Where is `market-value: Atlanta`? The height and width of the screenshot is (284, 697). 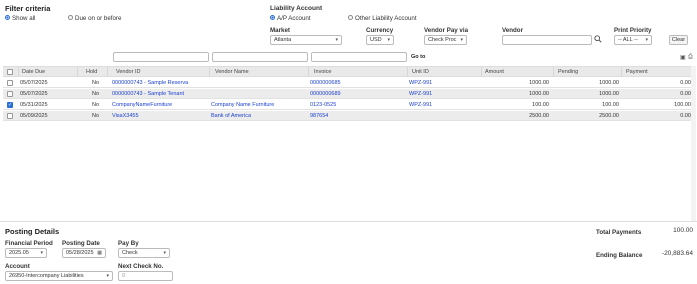 market-value: Atlanta is located at coordinates (283, 40).